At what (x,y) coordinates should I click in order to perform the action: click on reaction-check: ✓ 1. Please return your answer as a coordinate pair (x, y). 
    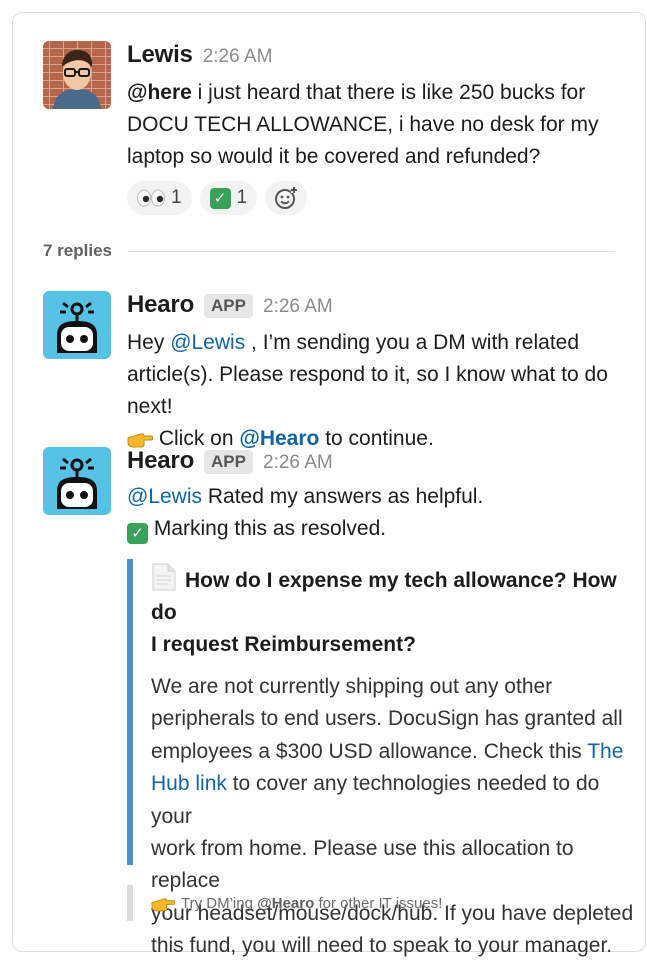
    Looking at the image, I should click on (228, 198).